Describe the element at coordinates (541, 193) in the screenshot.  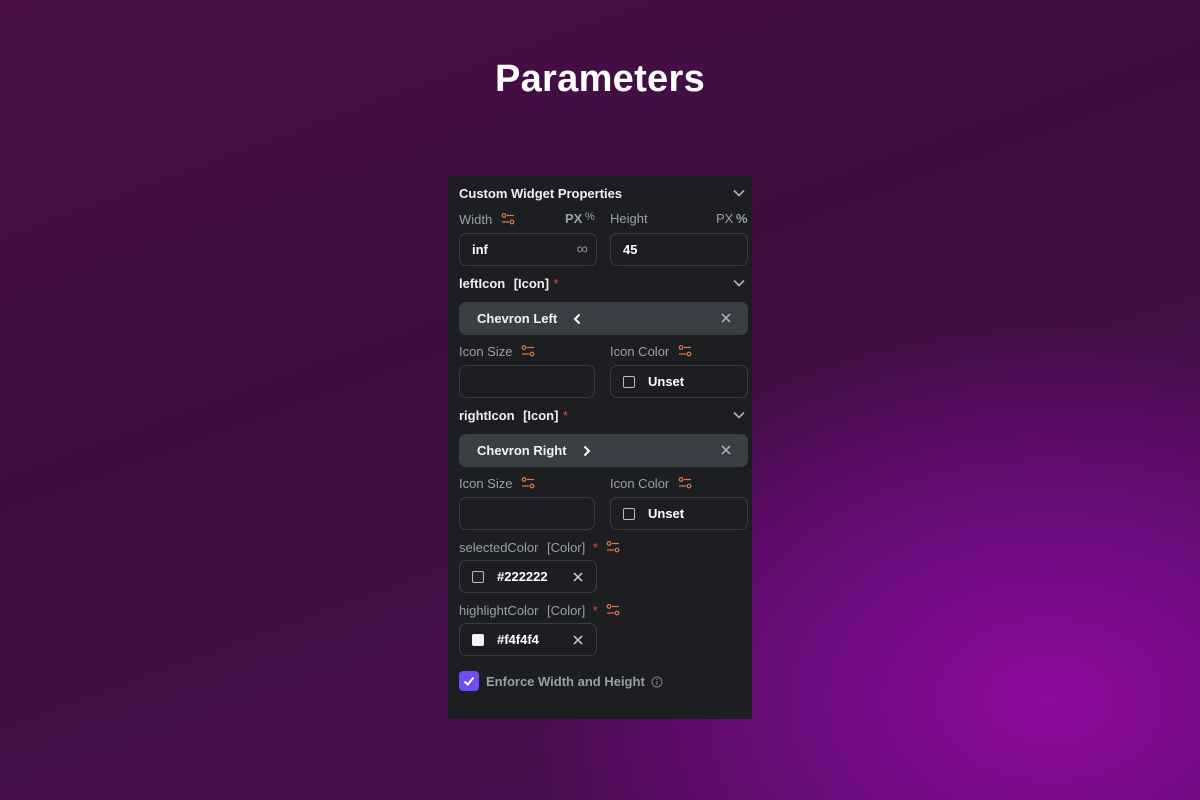
I see `section-title: Custom Widget Properties` at that location.